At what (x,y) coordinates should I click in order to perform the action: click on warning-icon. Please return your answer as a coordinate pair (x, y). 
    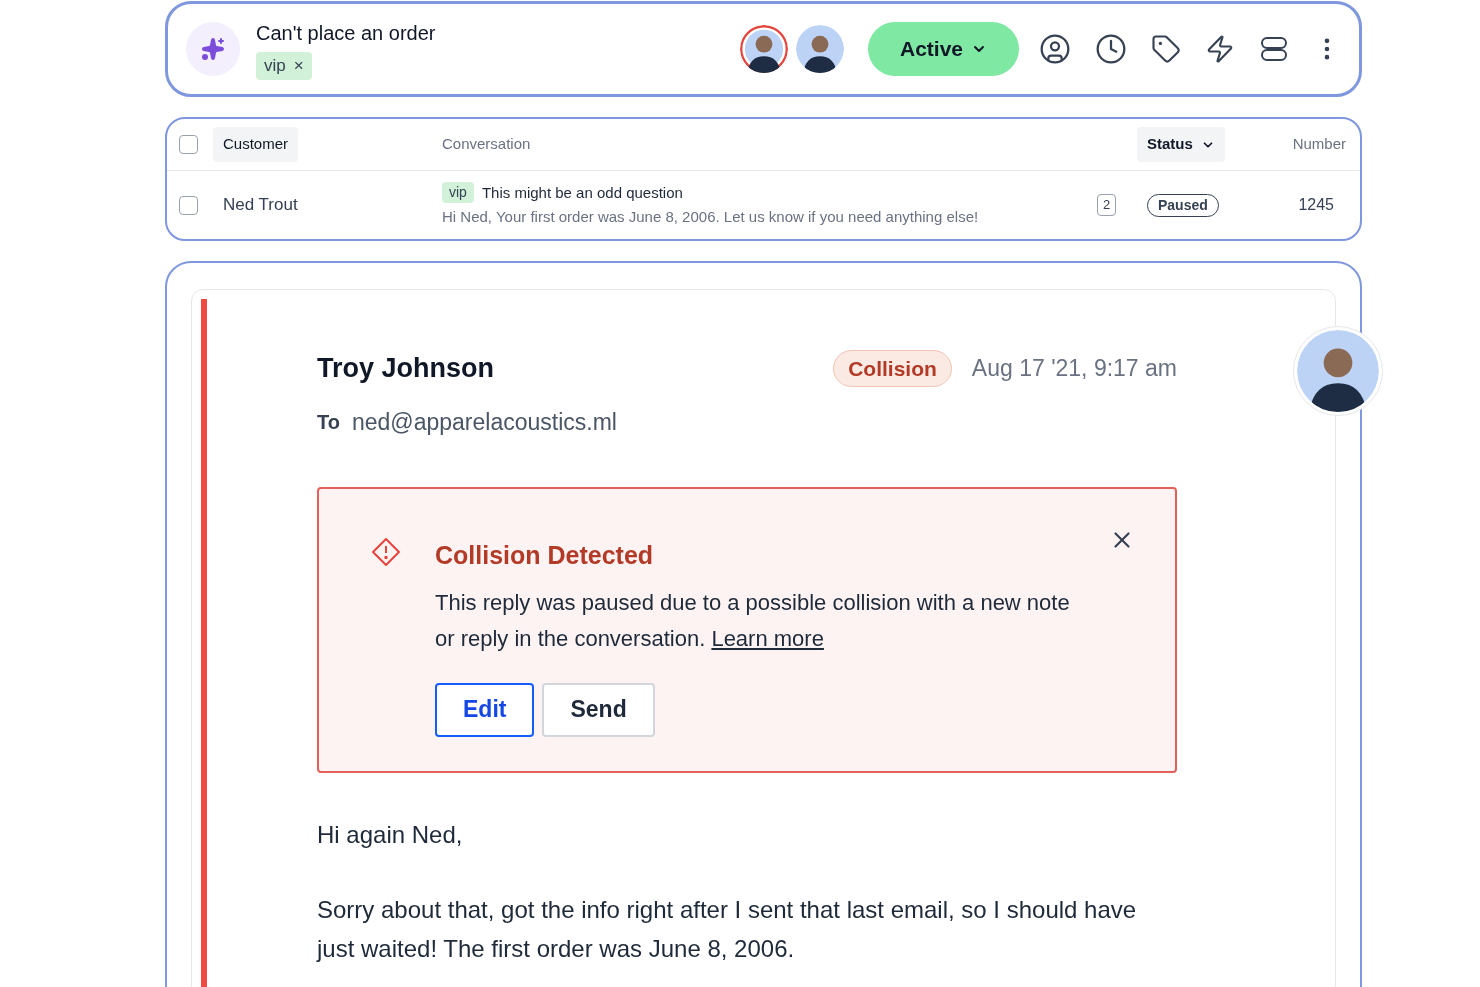
    Looking at the image, I should click on (386, 552).